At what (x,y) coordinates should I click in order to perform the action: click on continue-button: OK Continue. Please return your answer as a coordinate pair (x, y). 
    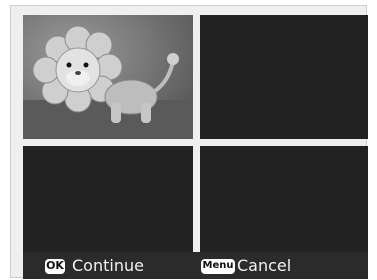
    Looking at the image, I should click on (94, 266).